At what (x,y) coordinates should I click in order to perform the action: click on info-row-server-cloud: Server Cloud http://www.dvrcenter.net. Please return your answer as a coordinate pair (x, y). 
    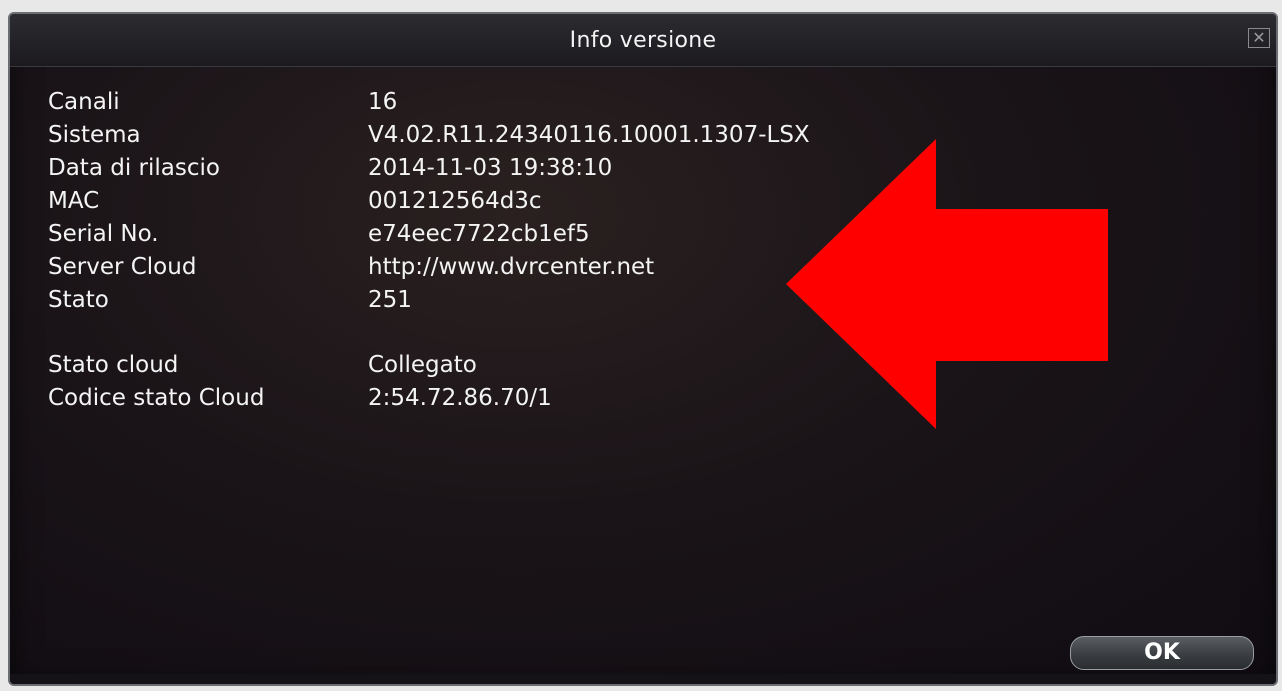
    Looking at the image, I should click on (429, 267).